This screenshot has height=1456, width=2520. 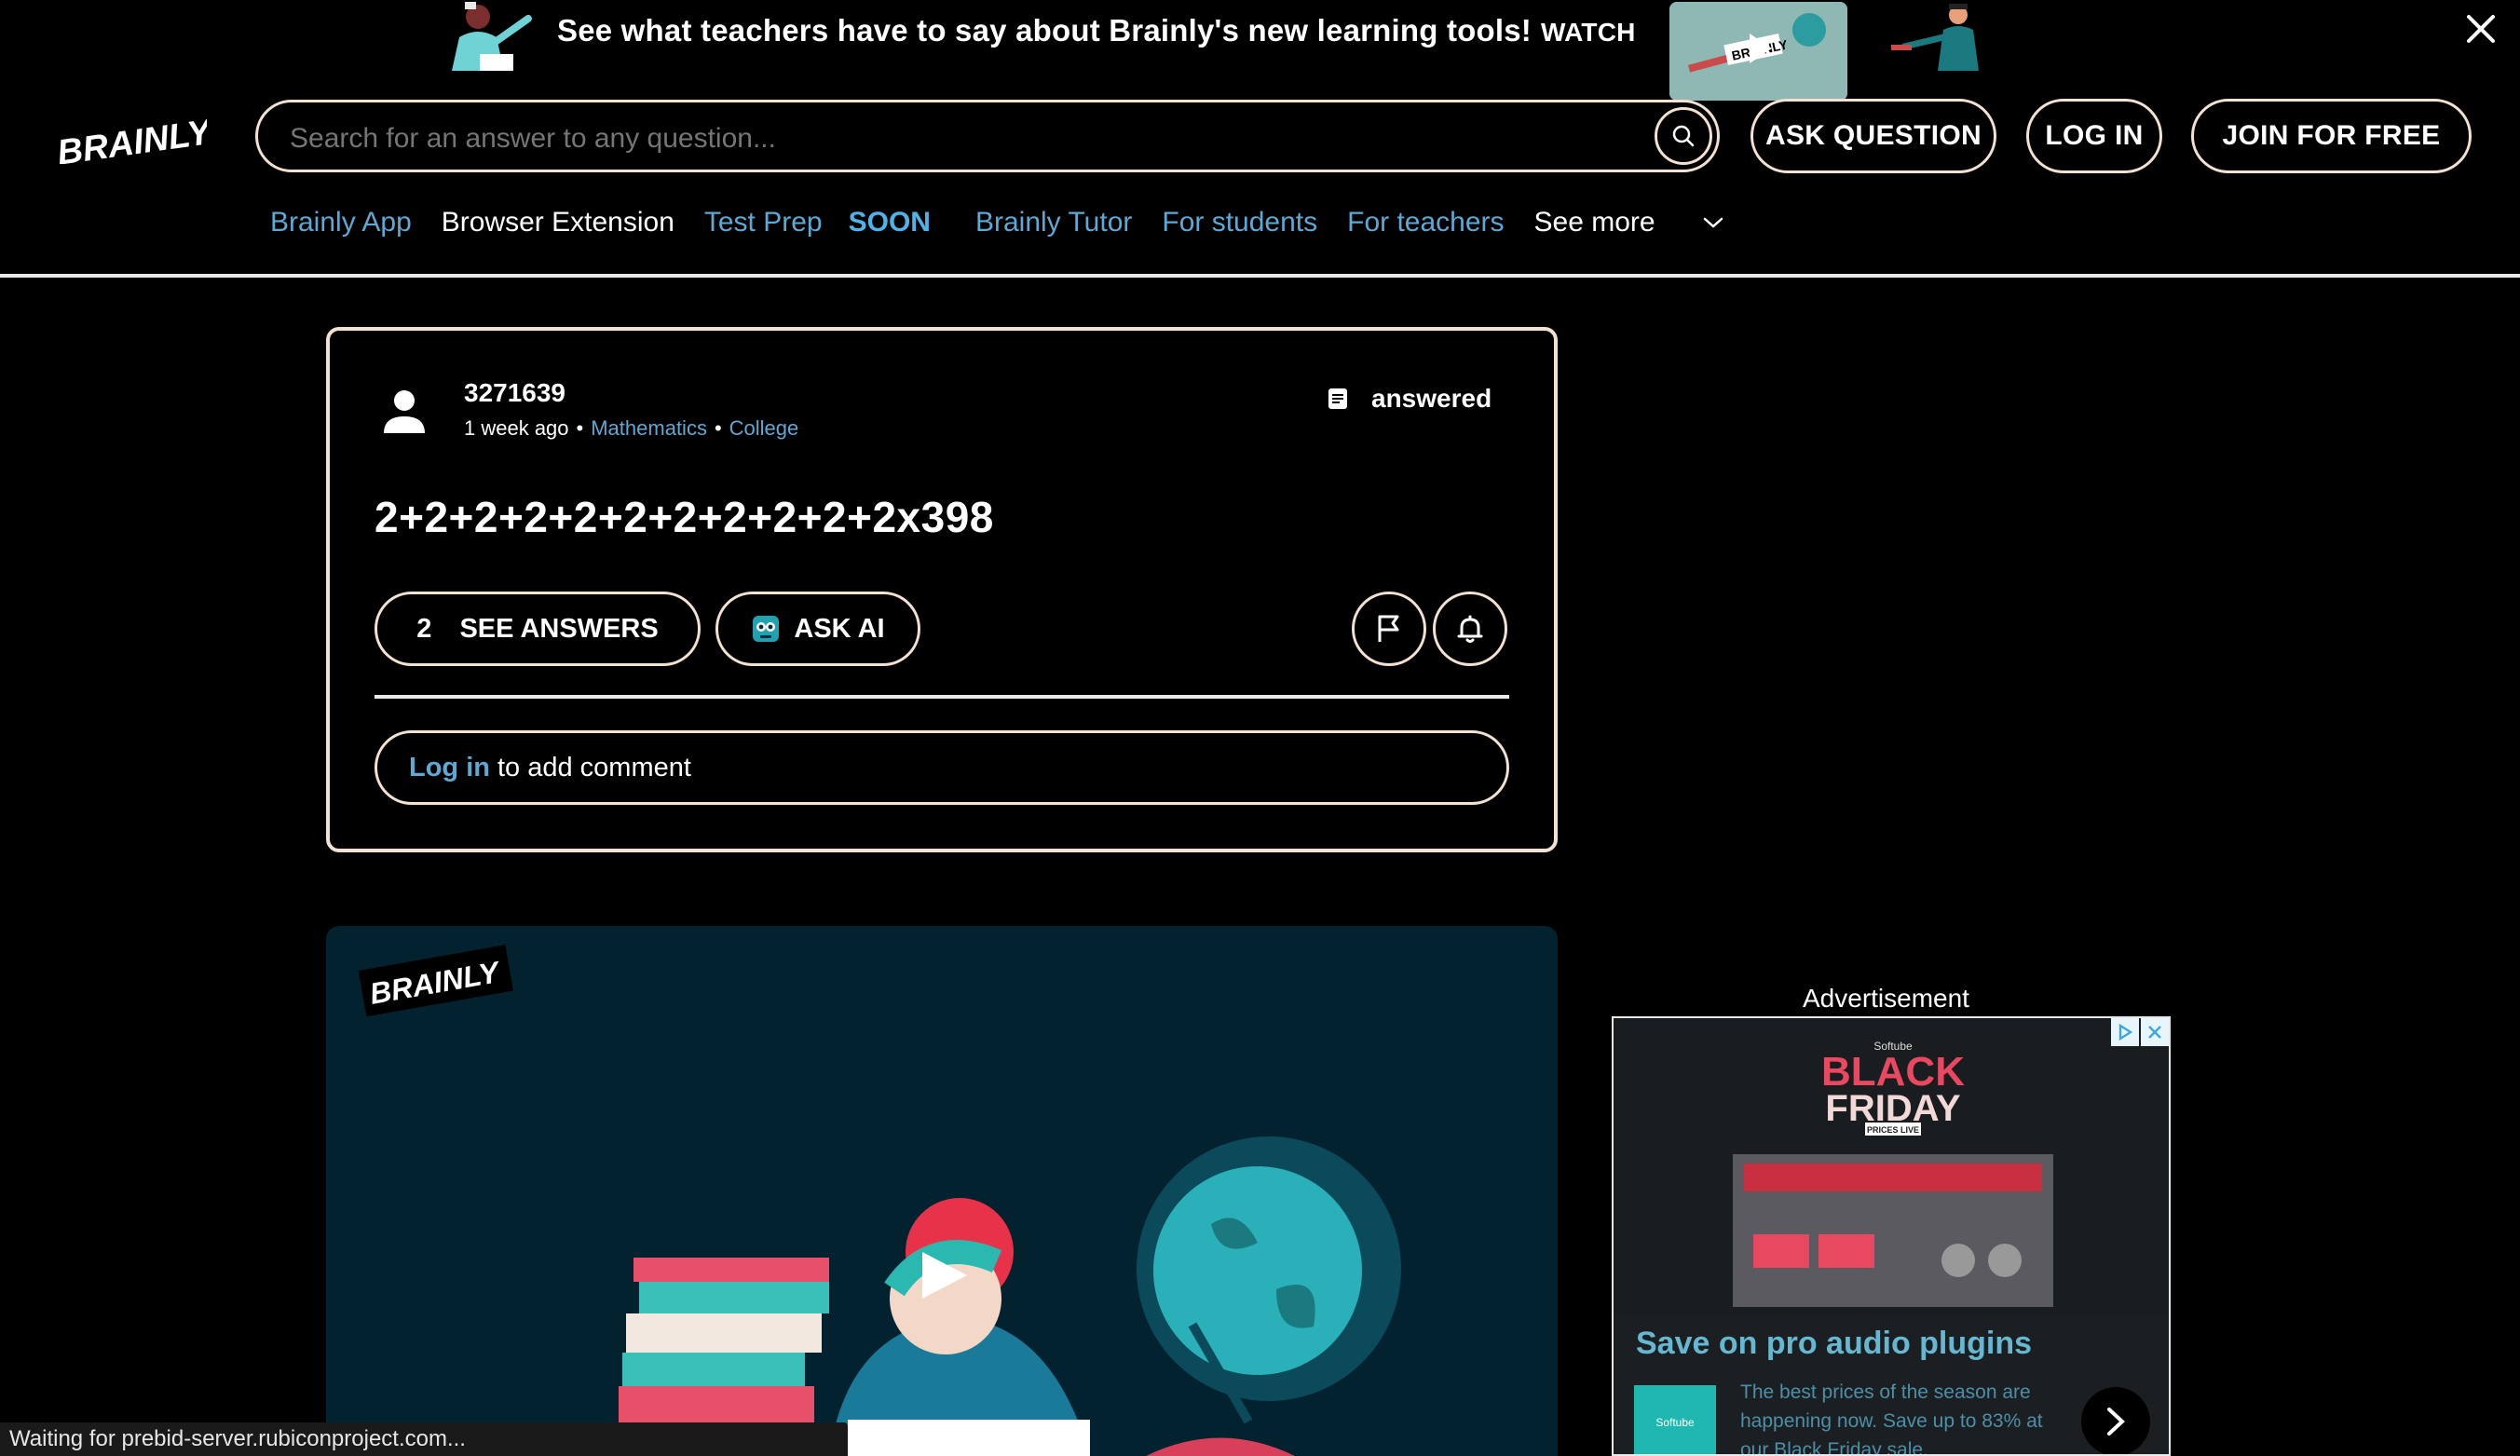 What do you see at coordinates (1053, 222) in the screenshot?
I see `nav-brainly-tutor: Brainly Tutor` at bounding box center [1053, 222].